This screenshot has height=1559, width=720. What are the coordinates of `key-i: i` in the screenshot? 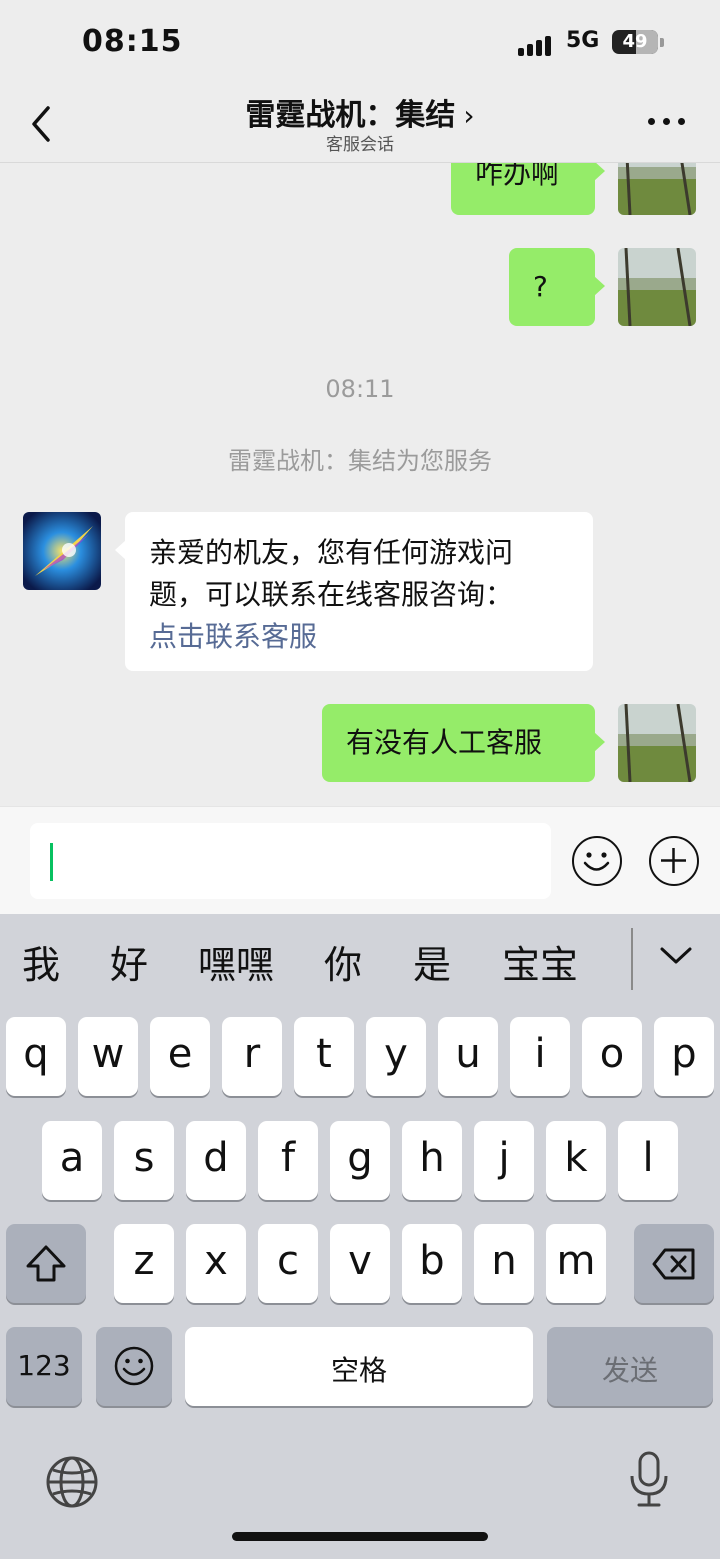 It's located at (540, 1056).